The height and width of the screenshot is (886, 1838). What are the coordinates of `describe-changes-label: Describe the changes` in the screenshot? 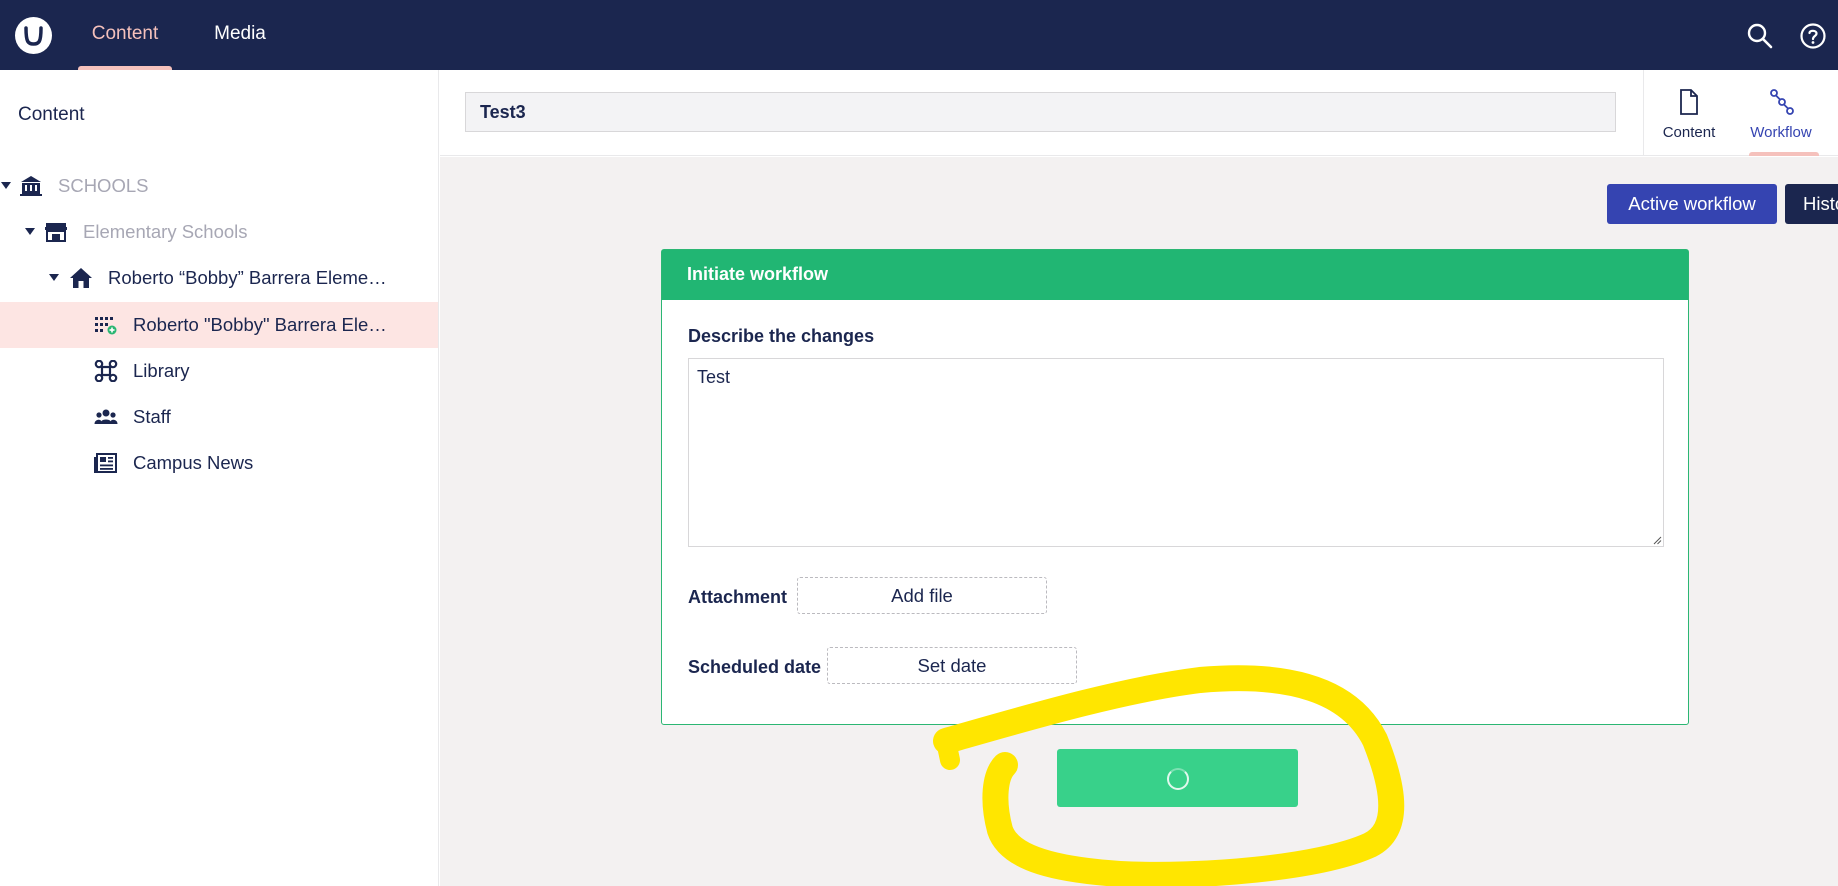 It's located at (781, 336).